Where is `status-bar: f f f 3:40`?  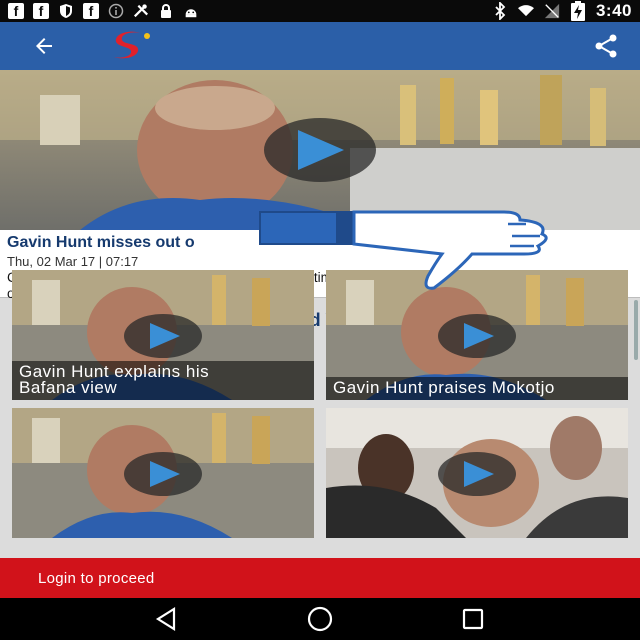 status-bar: f f f 3:40 is located at coordinates (320, 11).